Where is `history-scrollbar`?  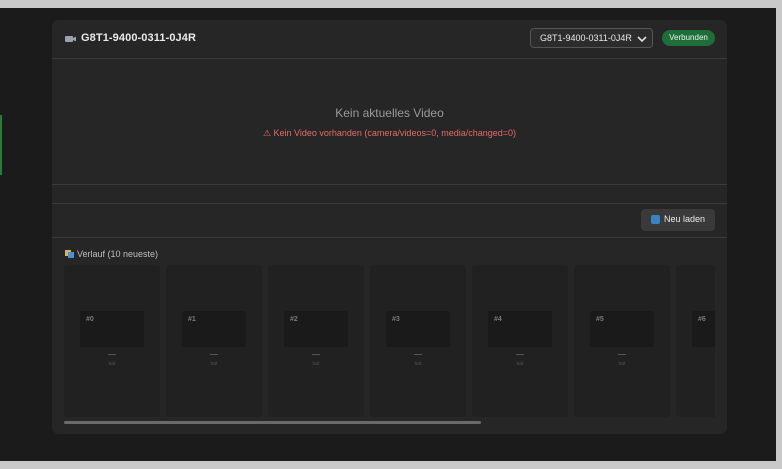
history-scrollbar is located at coordinates (389, 422).